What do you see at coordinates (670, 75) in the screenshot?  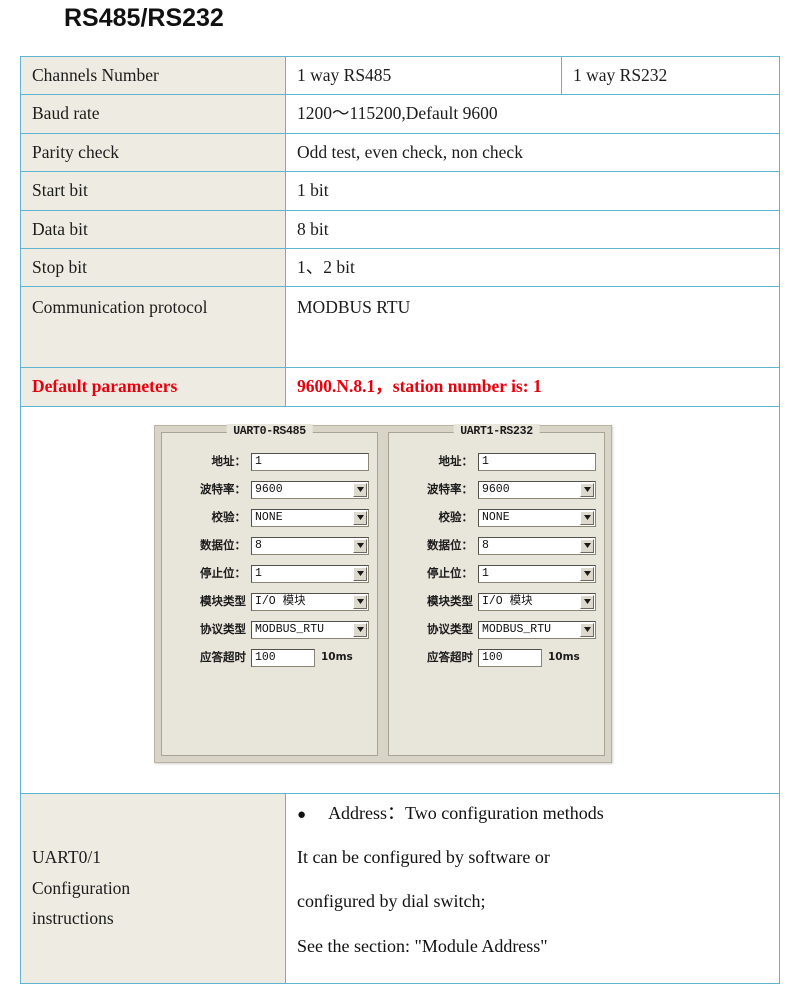 I see `row-value-b: 1 way RS232` at bounding box center [670, 75].